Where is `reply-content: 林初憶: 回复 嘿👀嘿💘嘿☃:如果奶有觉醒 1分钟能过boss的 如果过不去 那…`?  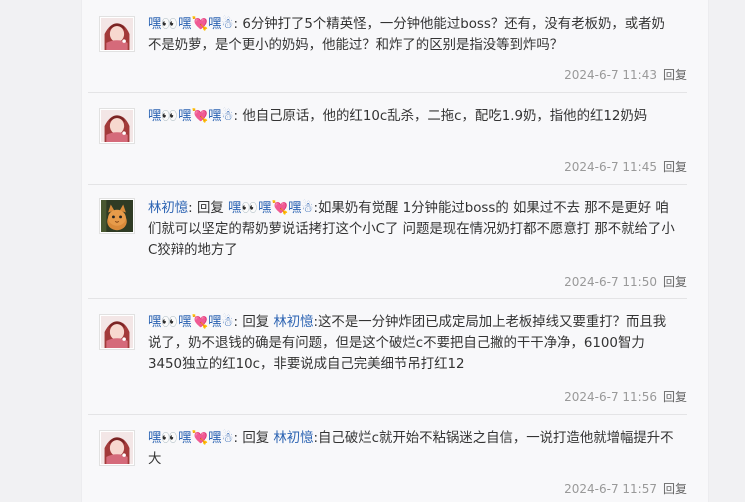
reply-content: 林初憶: 回复 嘿👀嘿💘嘿☃:如果奶有觉醒 1分钟能过boss的 如果过不去 那… is located at coordinates (413, 229).